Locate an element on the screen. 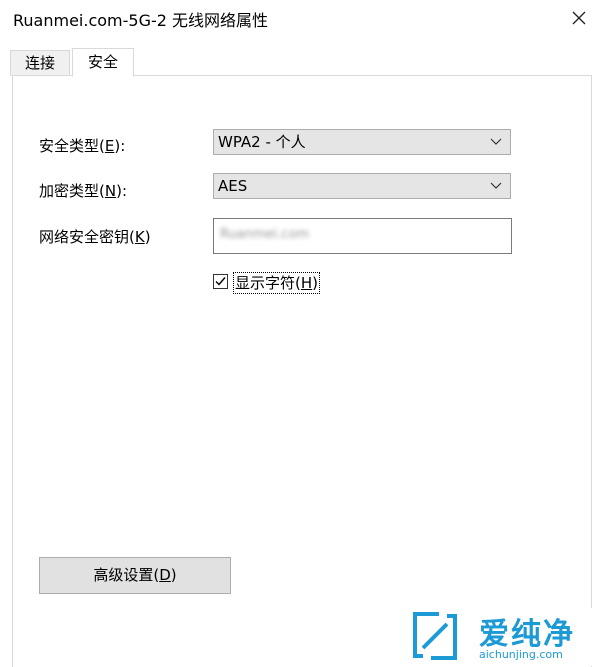 The width and height of the screenshot is (603, 667). network-key-value: Ruanmei.com is located at coordinates (265, 234).